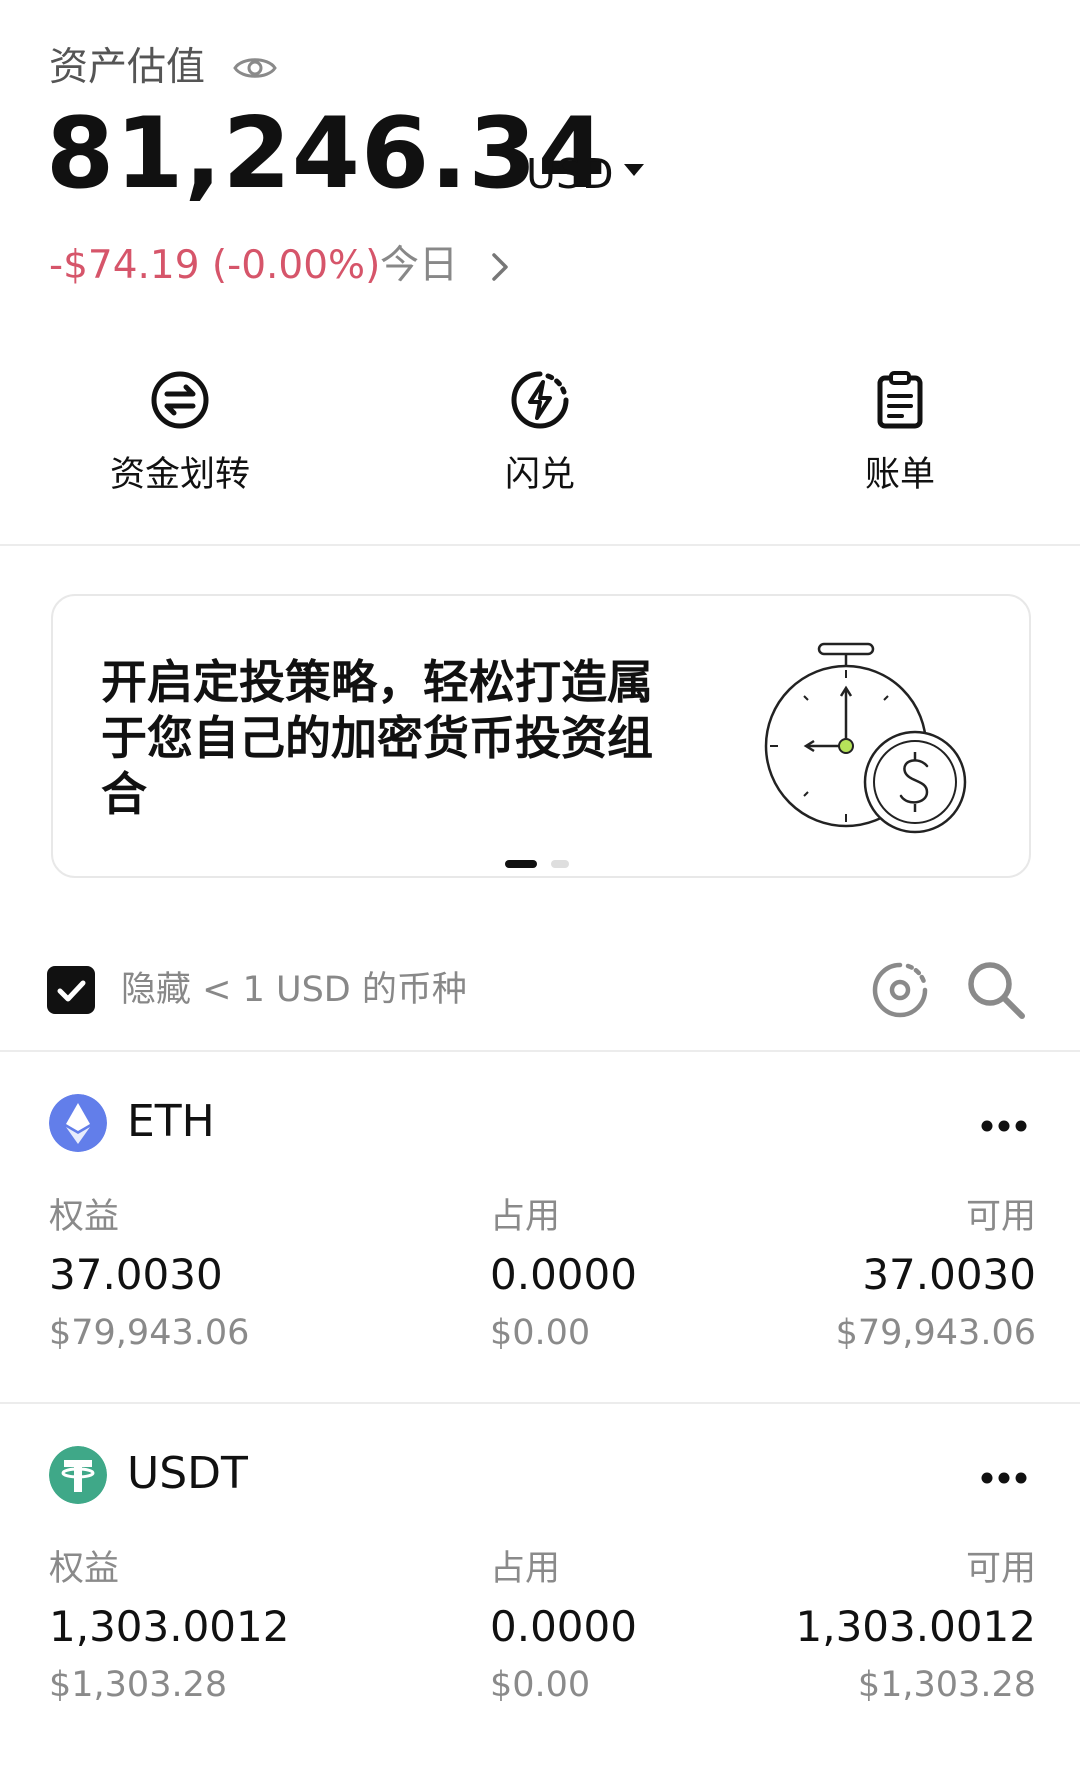 The image size is (1080, 1778). I want to click on period-label: 今日, so click(419, 266).